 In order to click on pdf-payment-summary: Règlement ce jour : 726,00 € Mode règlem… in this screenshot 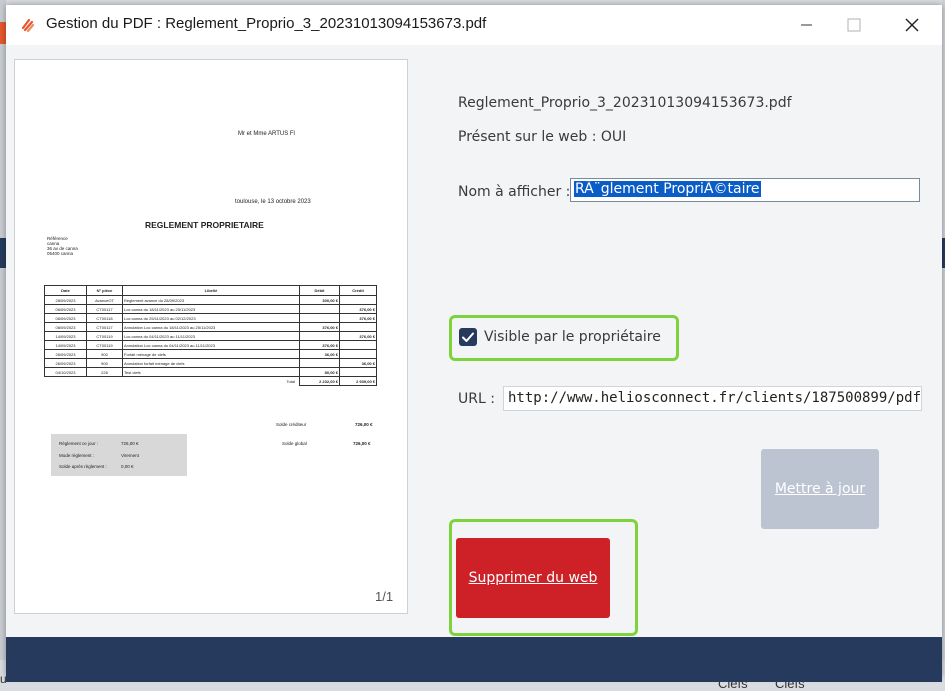, I will do `click(119, 455)`.